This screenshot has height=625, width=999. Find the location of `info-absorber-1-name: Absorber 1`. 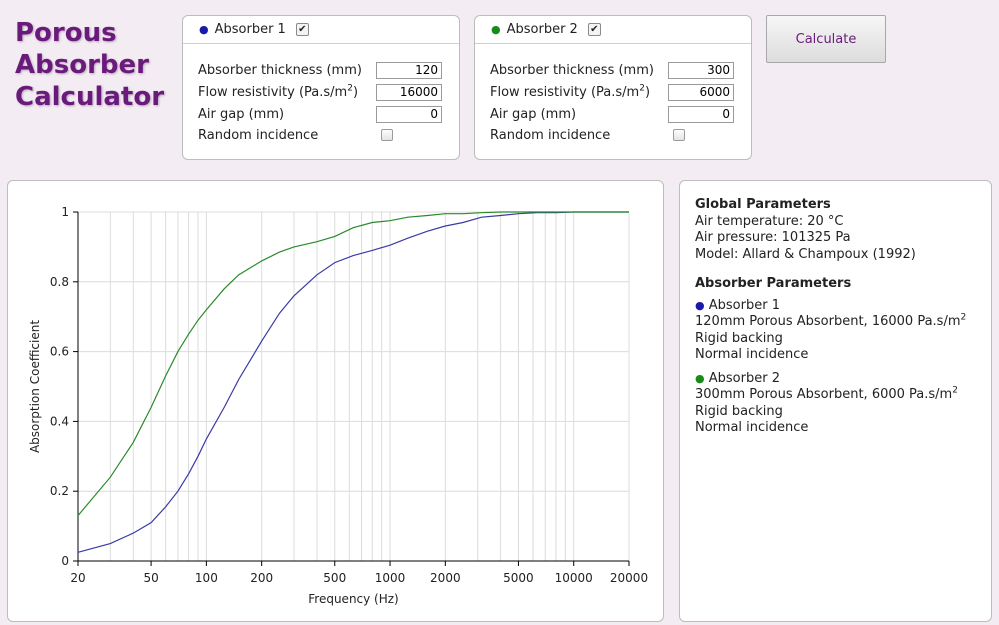

info-absorber-1-name: Absorber 1 is located at coordinates (744, 305).